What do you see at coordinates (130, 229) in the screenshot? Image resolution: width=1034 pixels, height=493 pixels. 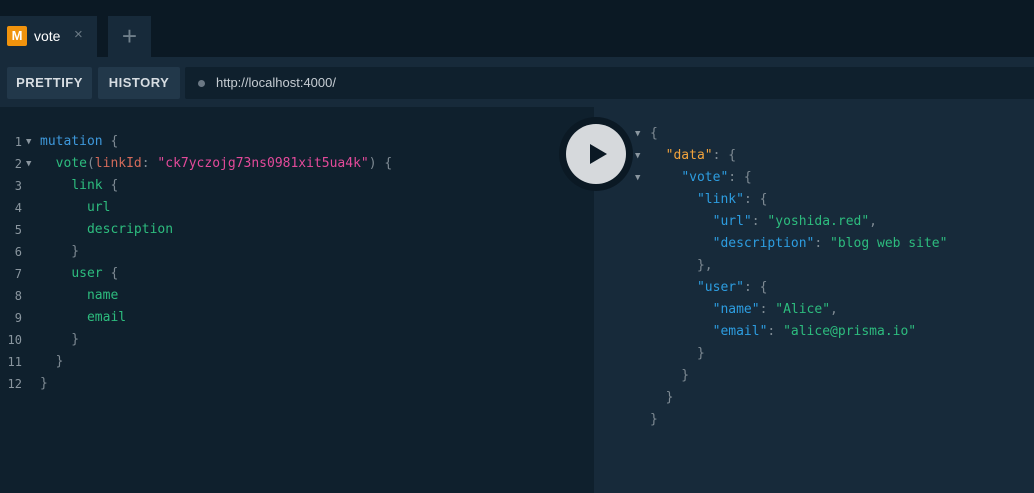 I see `query-code: description` at bounding box center [130, 229].